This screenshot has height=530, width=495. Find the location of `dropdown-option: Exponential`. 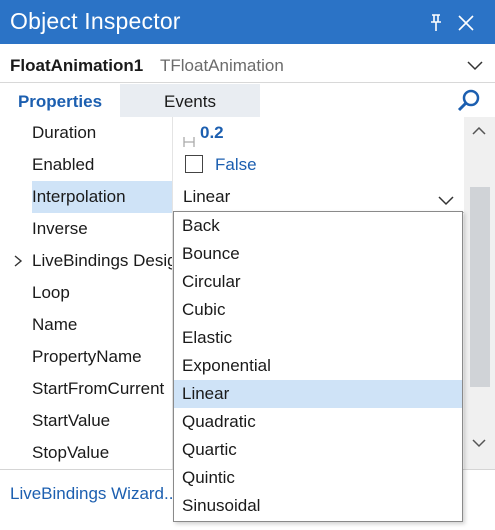

dropdown-option: Exponential is located at coordinates (318, 366).